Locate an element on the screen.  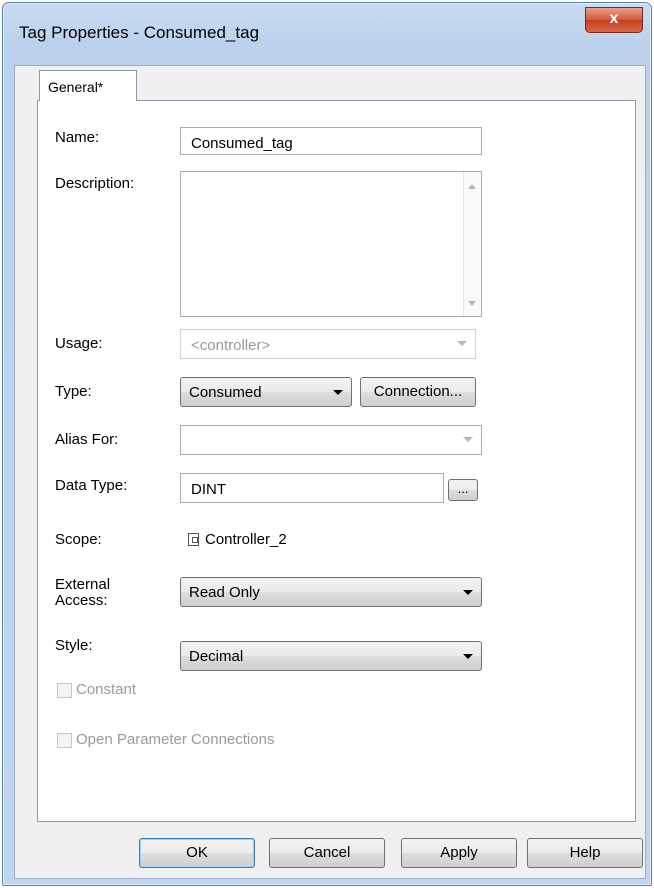
help-button: Help is located at coordinates (585, 853).